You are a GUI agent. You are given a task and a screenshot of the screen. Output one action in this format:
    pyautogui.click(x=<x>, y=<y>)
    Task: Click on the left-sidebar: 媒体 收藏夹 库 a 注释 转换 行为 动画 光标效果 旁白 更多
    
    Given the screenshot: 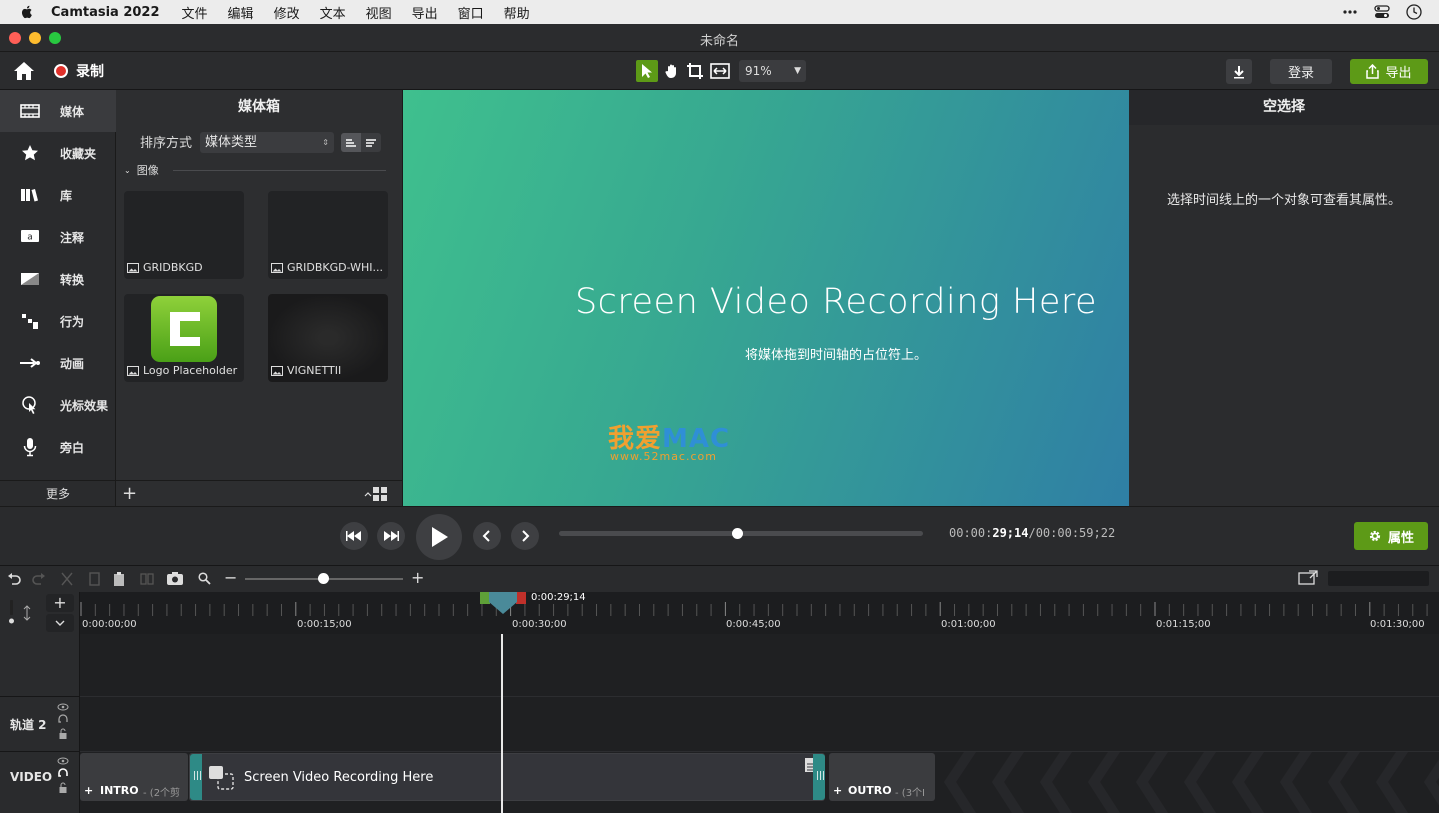 What is the action you would take?
    pyautogui.click(x=58, y=298)
    